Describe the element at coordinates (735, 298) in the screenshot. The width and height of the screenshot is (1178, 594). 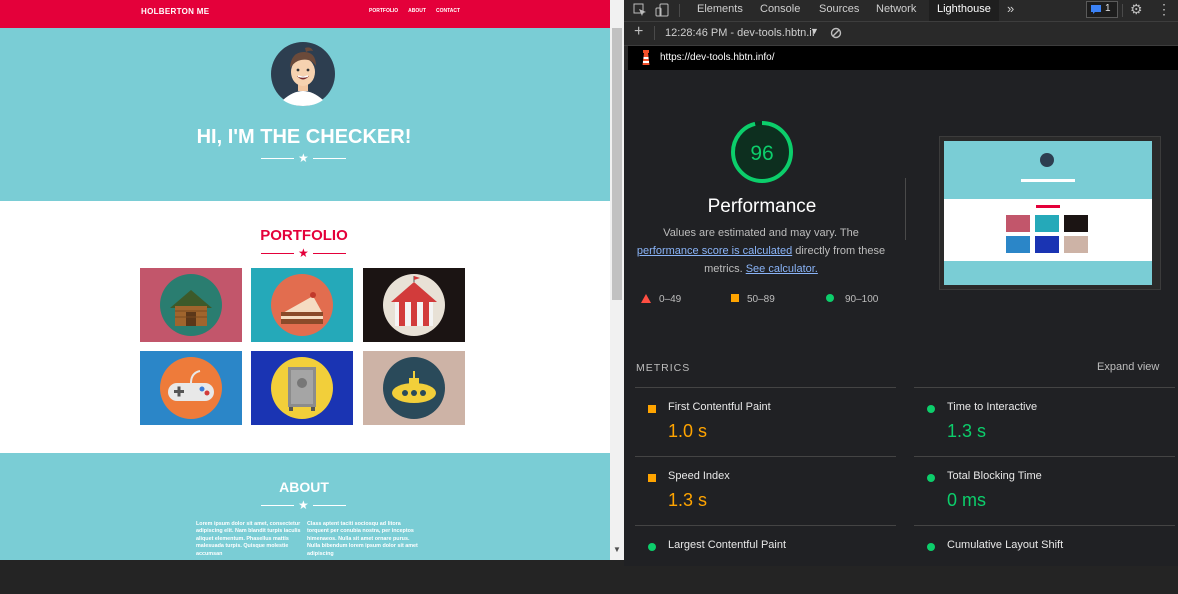
I see `average-square-icon` at that location.